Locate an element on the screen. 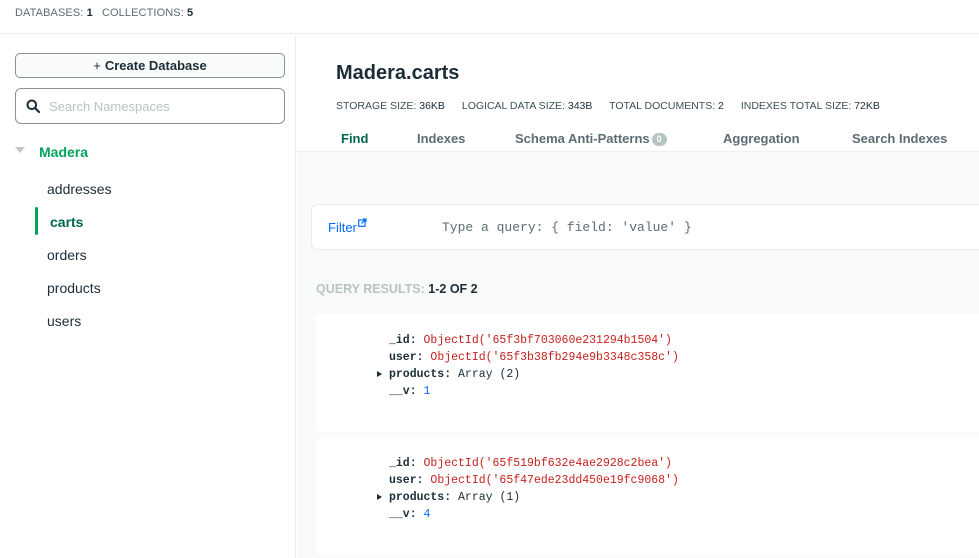 This screenshot has height=558, width=979. database-name: Madera is located at coordinates (64, 152).